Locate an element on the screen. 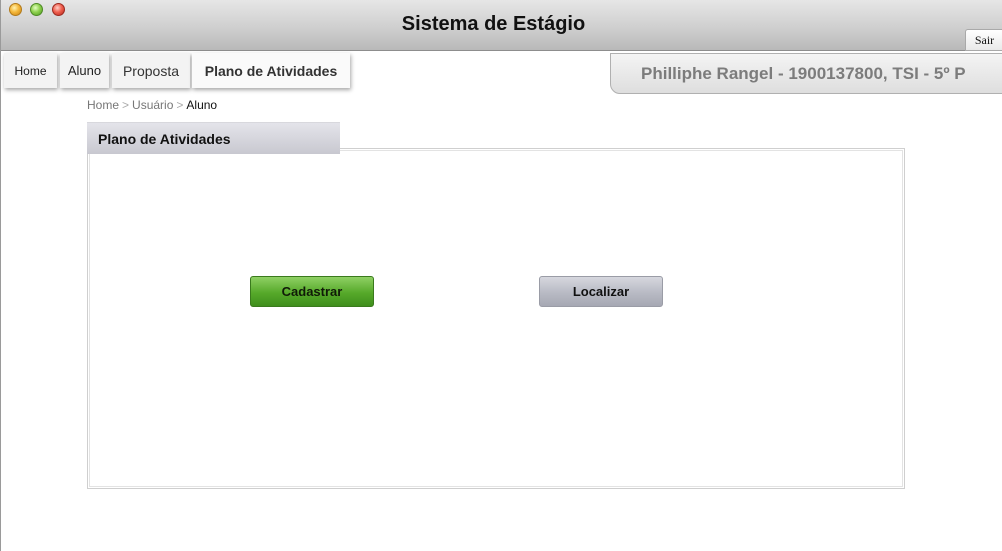 Image resolution: width=1002 pixels, height=551 pixels. breadcrumb-home: Home is located at coordinates (103, 105).